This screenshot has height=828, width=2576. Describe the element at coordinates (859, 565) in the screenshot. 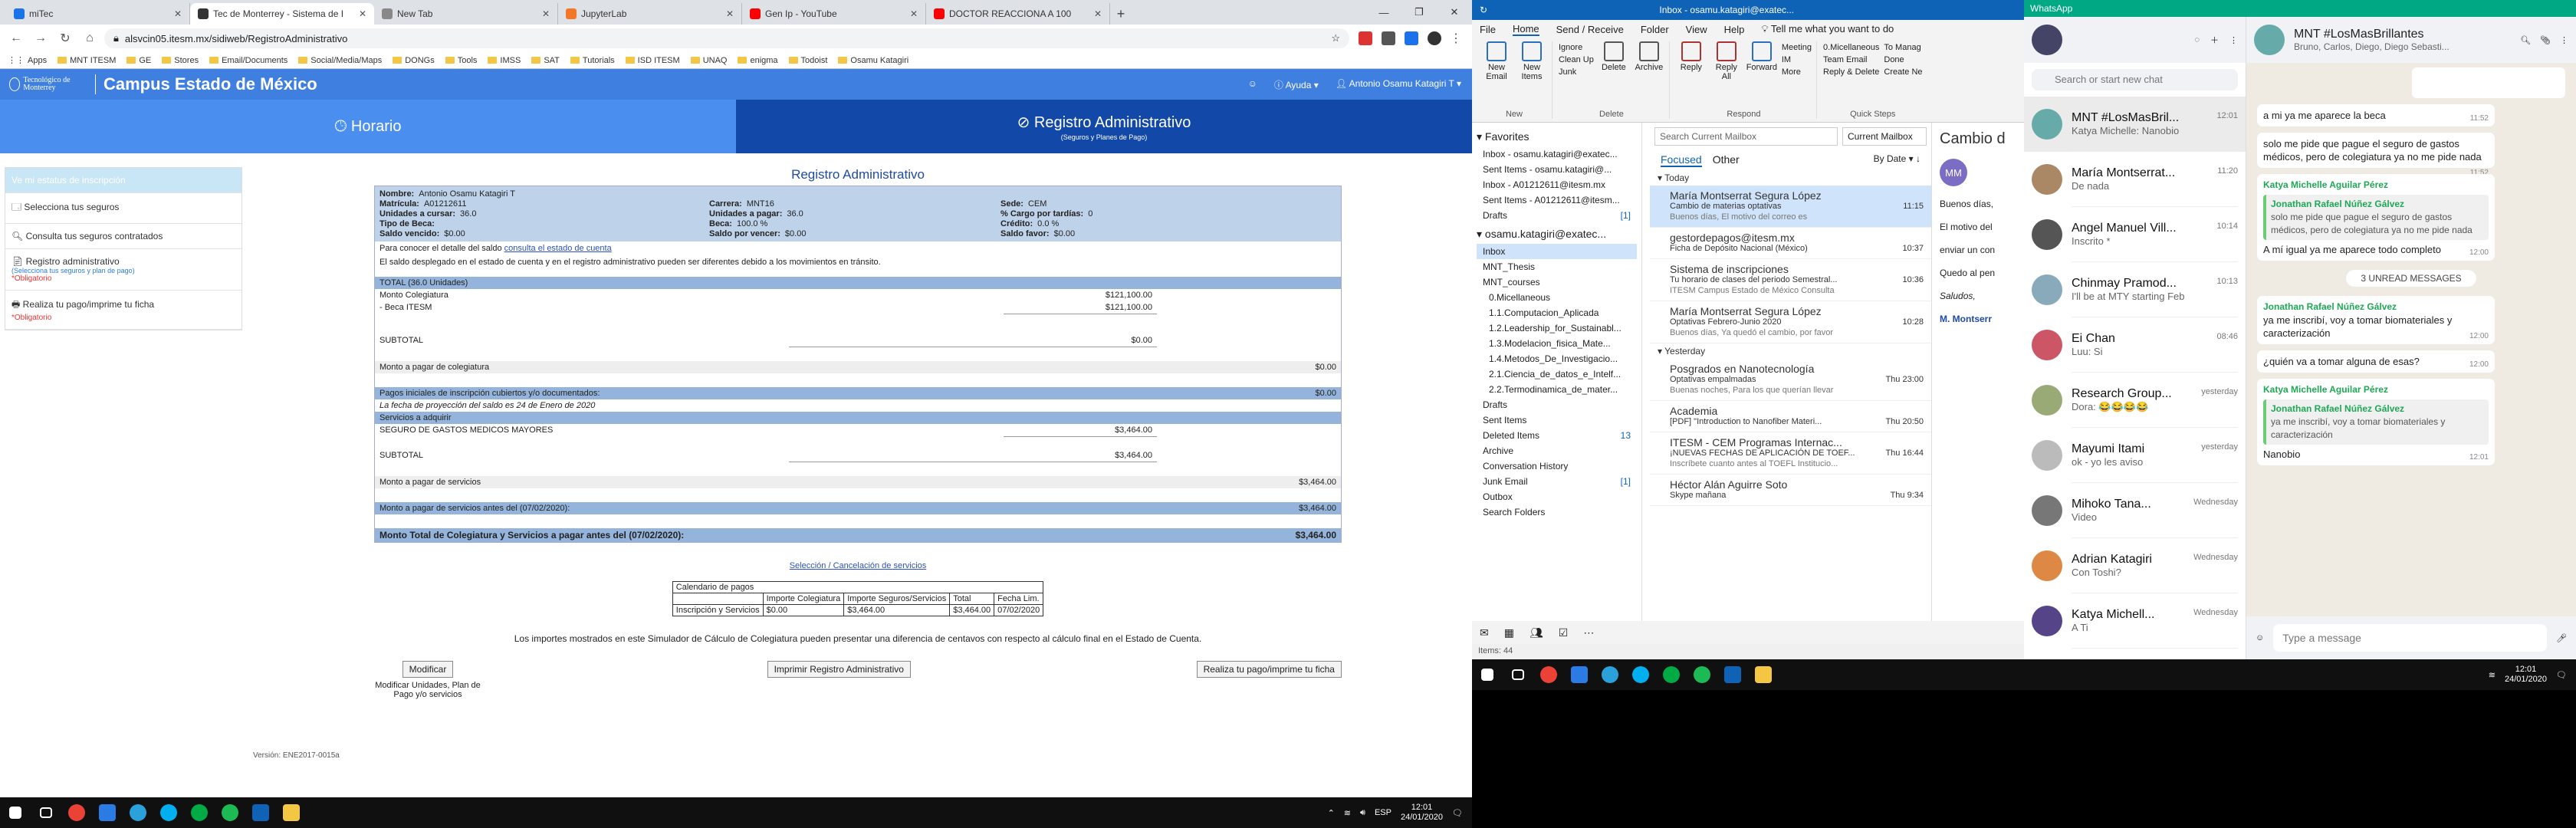

I see `seleccion-servicios-link: Selección / Cancelación de servicios` at that location.